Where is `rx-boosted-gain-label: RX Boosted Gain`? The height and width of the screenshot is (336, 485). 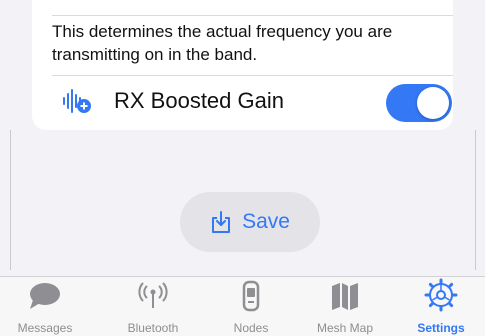
rx-boosted-gain-label: RX Boosted Gain is located at coordinates (199, 100).